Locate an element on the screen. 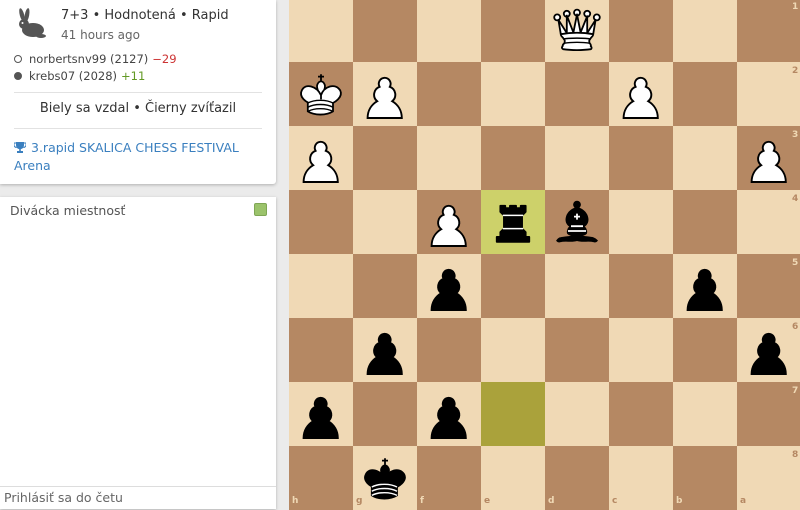 The height and width of the screenshot is (510, 800). square-h7 is located at coordinates (321, 414).